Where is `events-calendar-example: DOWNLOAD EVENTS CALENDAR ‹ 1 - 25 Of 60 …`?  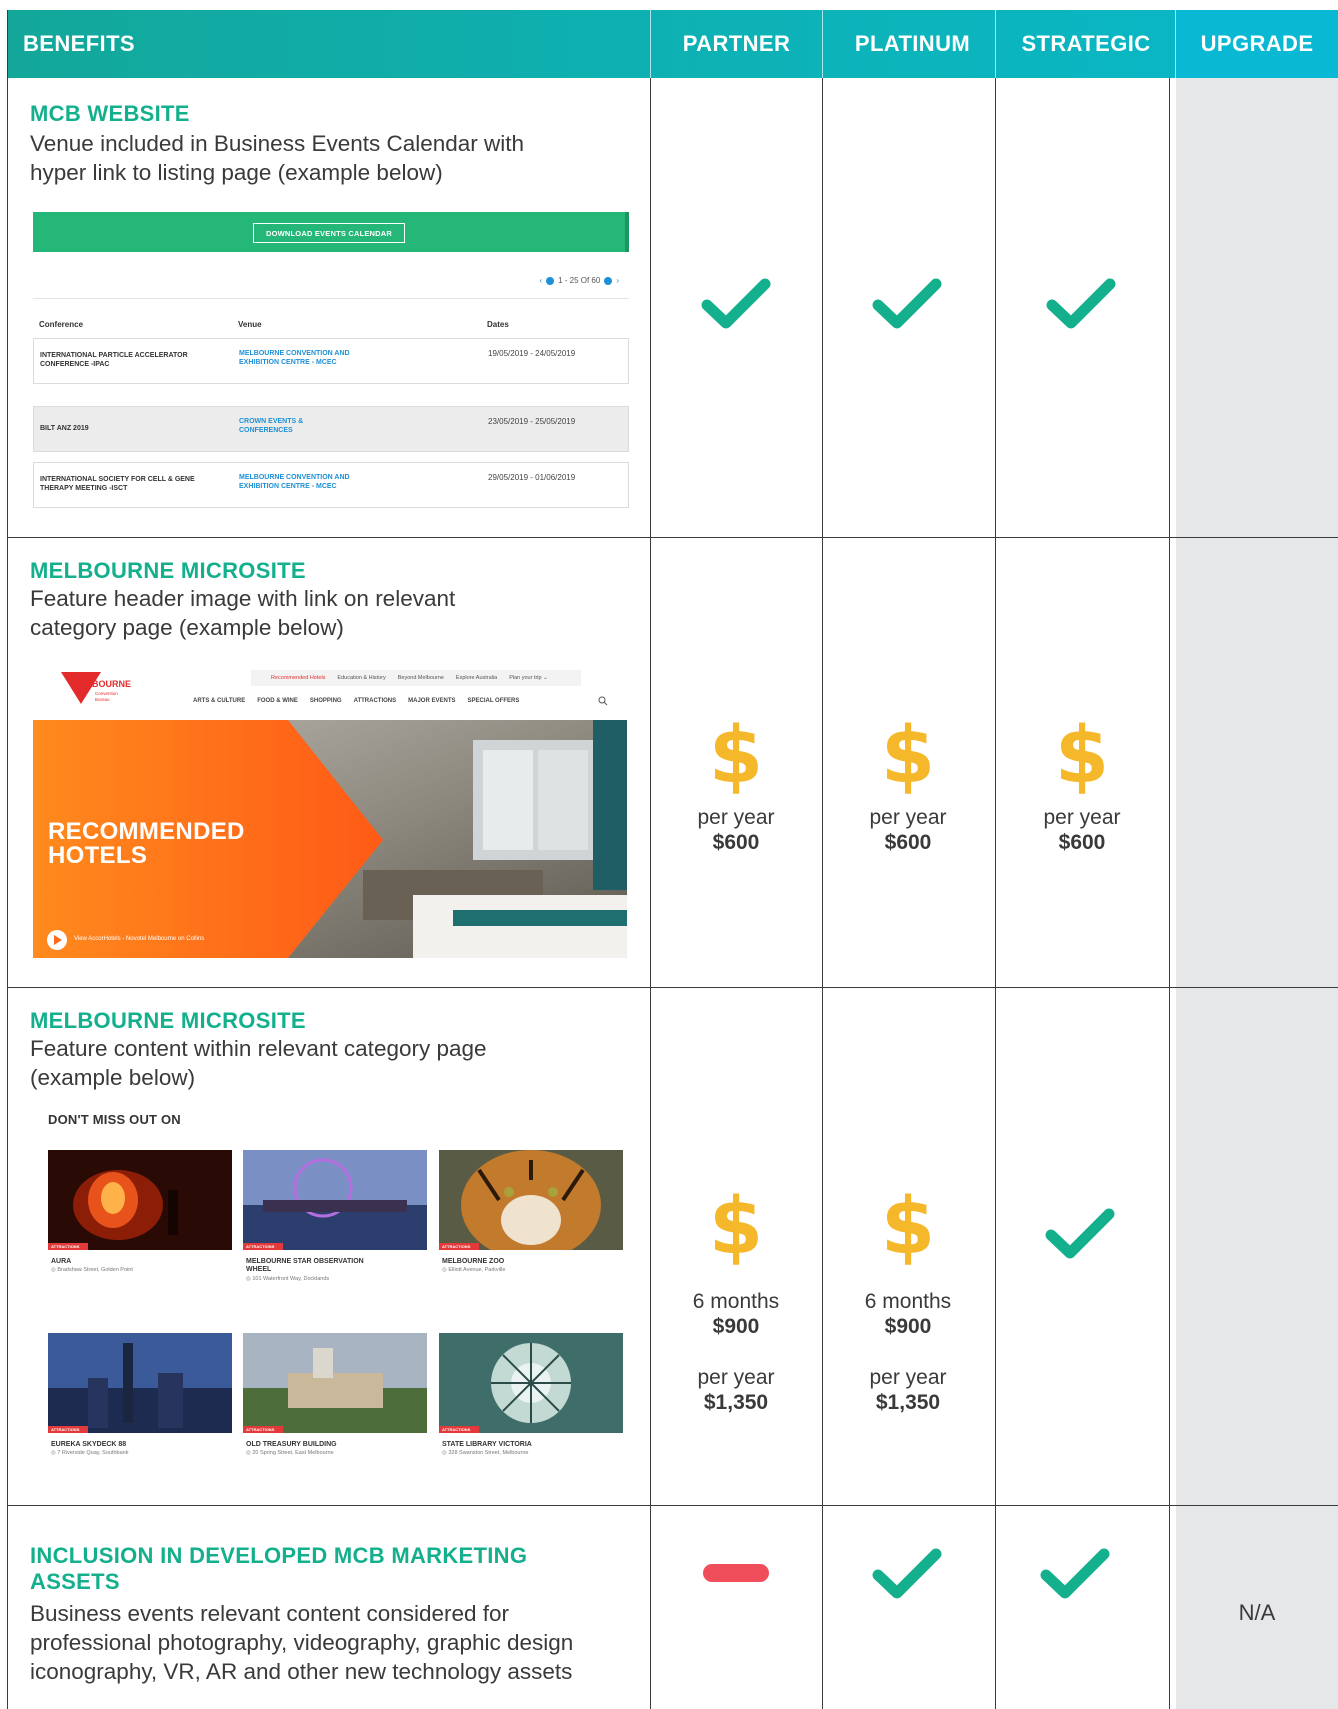 events-calendar-example: DOWNLOAD EVENTS CALENDAR ‹ 1 - 25 Of 60 … is located at coordinates (331, 362).